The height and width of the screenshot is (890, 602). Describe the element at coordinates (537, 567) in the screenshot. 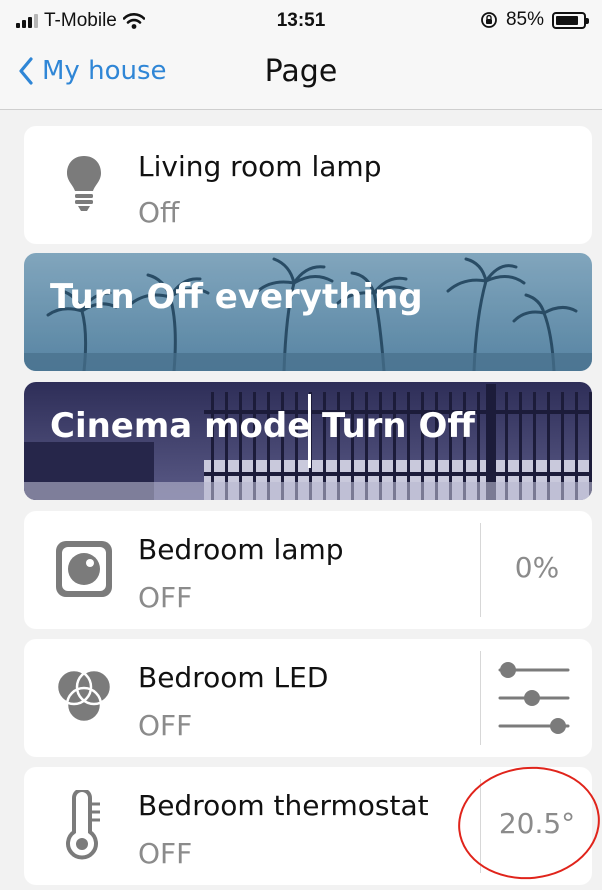

I see `dimmer-level: 0%` at that location.